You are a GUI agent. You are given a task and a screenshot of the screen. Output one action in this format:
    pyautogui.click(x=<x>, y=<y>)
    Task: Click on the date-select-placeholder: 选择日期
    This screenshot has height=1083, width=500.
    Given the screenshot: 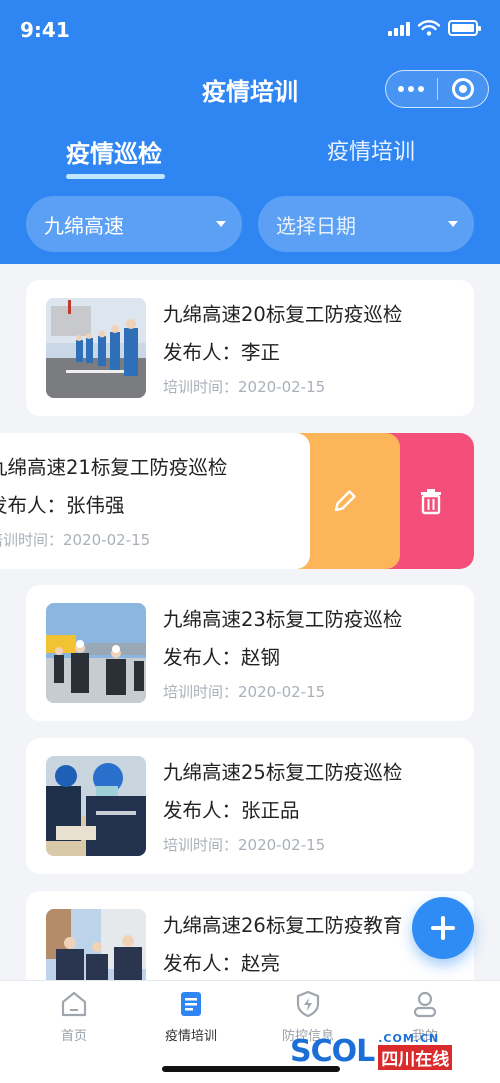 What is the action you would take?
    pyautogui.click(x=316, y=225)
    